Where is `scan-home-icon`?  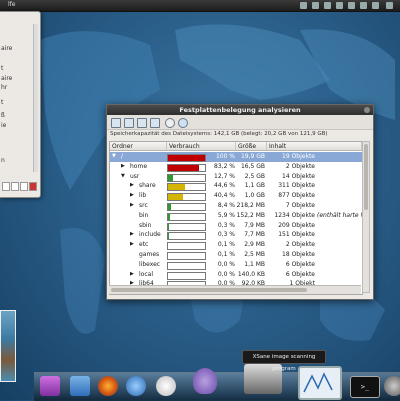
scan-home-icon is located at coordinates (116, 123).